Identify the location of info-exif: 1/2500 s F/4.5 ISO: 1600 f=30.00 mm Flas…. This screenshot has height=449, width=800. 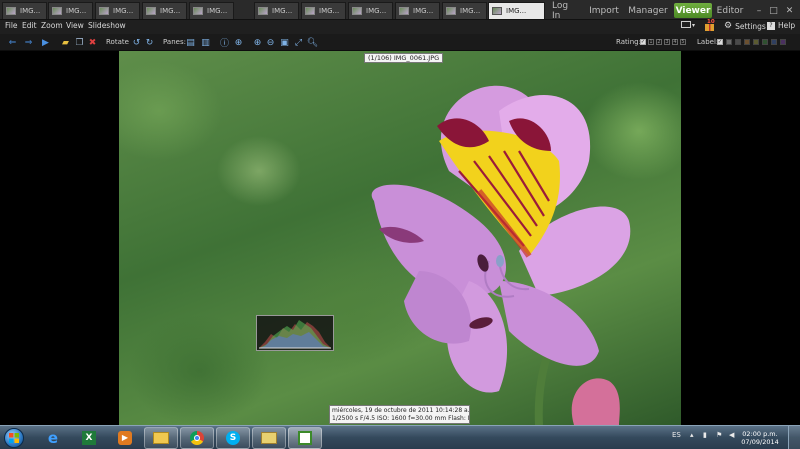
(401, 418).